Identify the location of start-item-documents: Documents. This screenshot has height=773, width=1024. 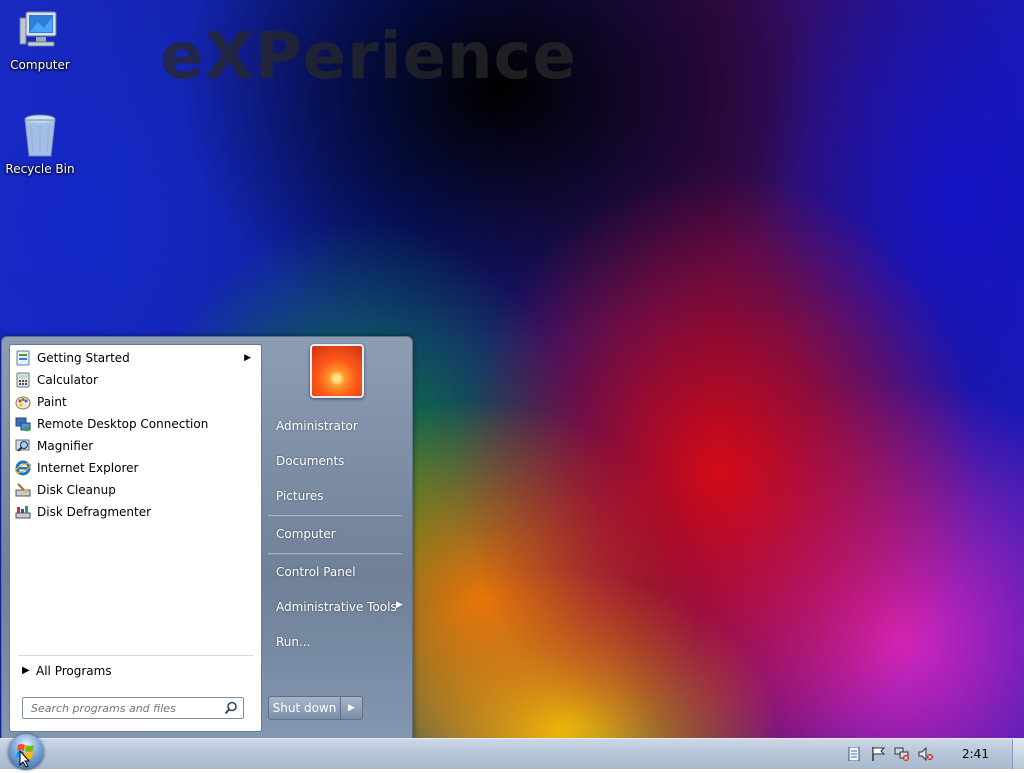
(310, 461).